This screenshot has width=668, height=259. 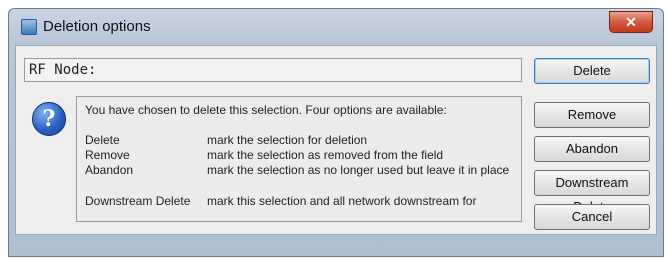 I want to click on cancel-button: Cancel, so click(x=592, y=217).